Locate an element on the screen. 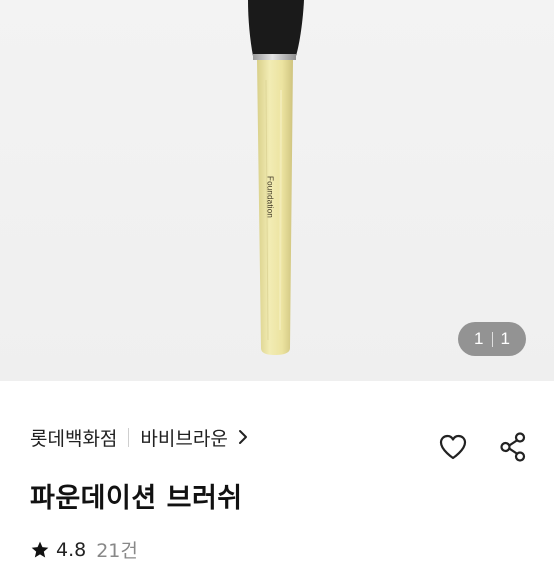  star-icon is located at coordinates (40, 550).